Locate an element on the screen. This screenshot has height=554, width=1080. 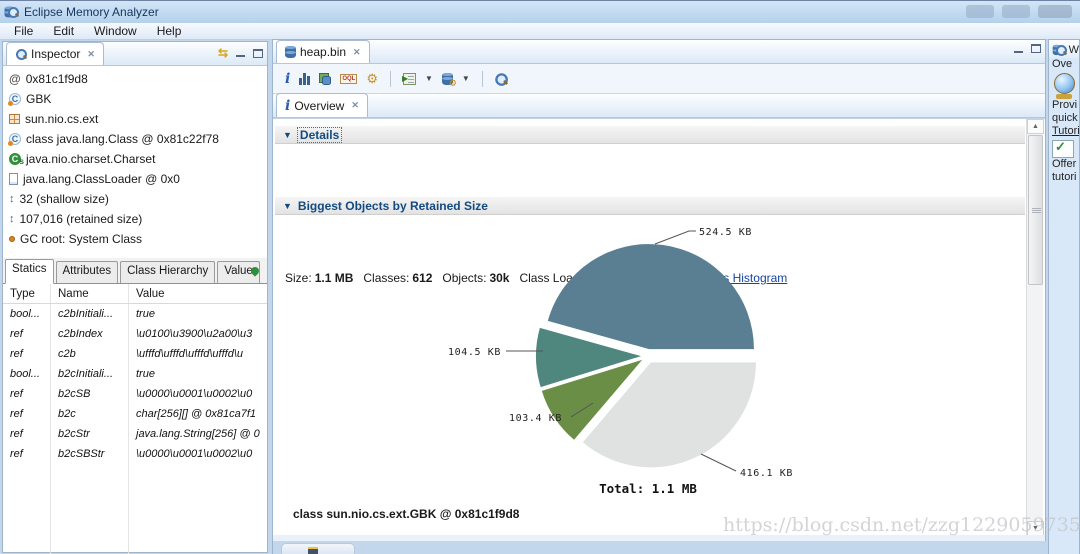
tree-item: ↕ 107,016 (retained size) is located at coordinates (135, 219).